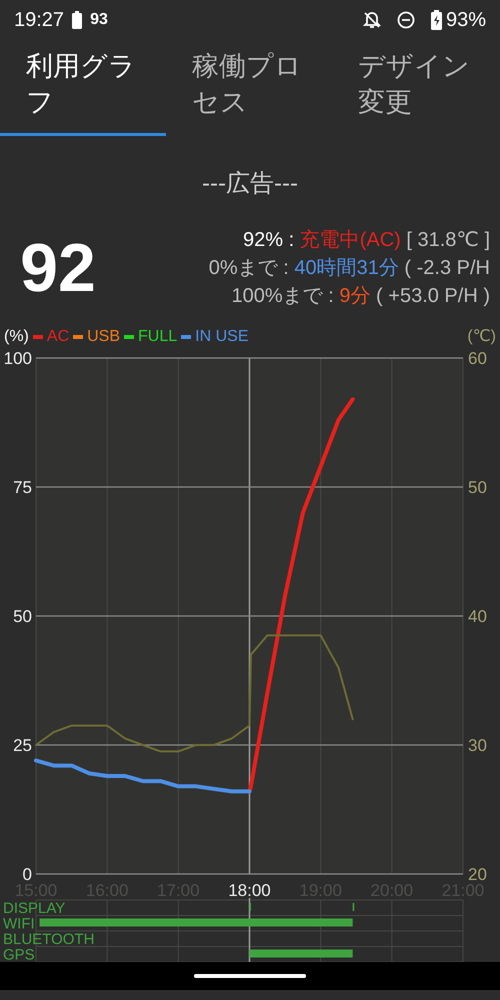 Image resolution: width=500 pixels, height=1000 pixels. I want to click on legend-label: IN USE, so click(221, 337).